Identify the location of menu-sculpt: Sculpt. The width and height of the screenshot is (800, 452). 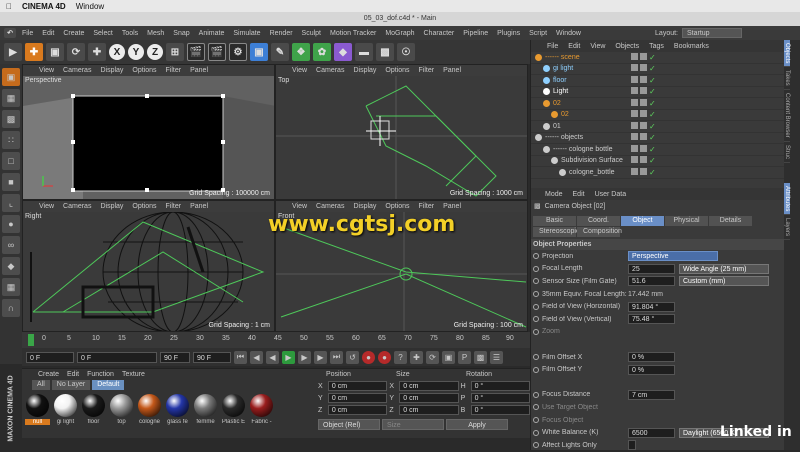
(311, 33).